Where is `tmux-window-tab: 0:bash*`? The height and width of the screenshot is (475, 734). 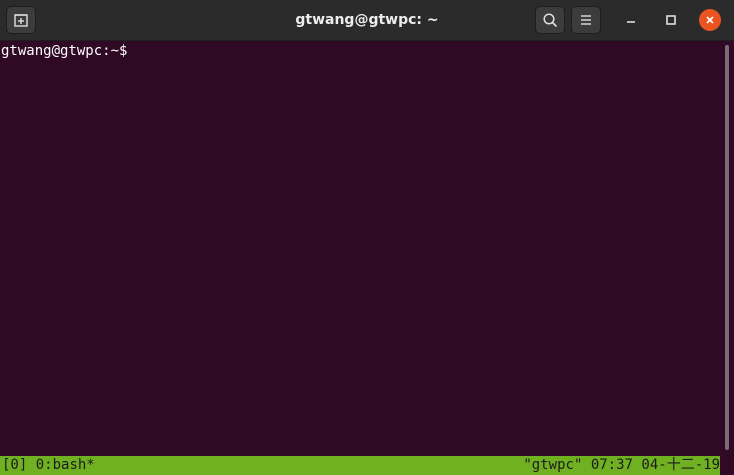 tmux-window-tab: 0:bash* is located at coordinates (65, 465).